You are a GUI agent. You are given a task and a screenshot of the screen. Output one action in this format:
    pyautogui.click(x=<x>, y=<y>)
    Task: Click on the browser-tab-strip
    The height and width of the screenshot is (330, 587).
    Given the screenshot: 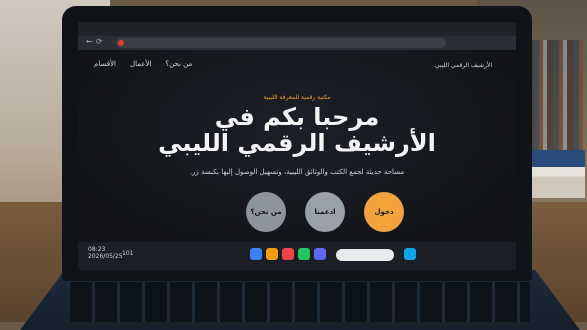 What is the action you would take?
    pyautogui.click(x=297, y=29)
    